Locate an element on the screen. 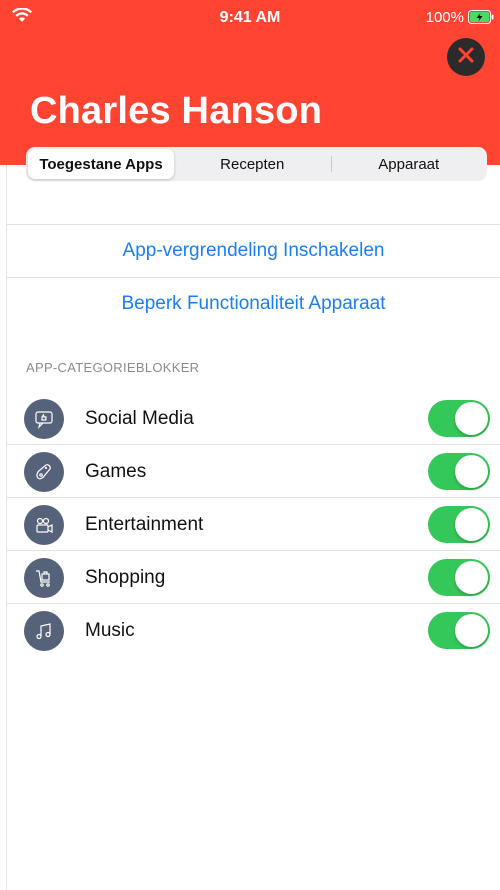 The height and width of the screenshot is (890, 500). list-item: Shopping is located at coordinates (253, 577).